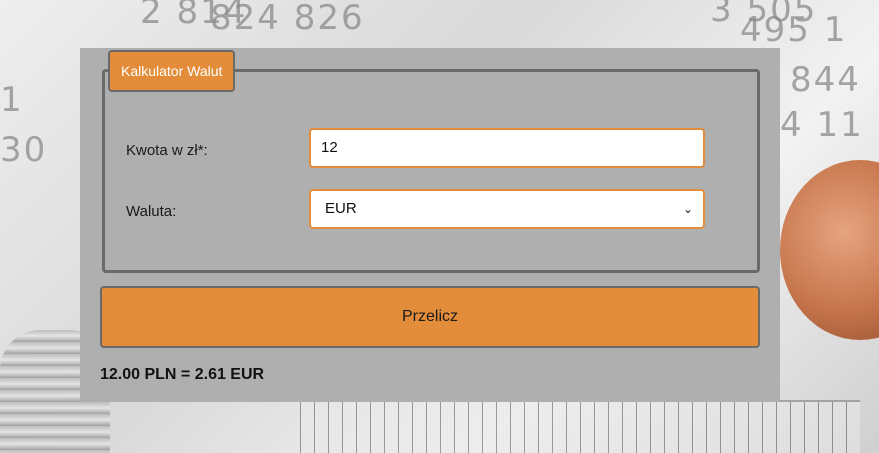 This screenshot has width=879, height=453. Describe the element at coordinates (687, 209) in the screenshot. I see `chevron-down-icon: ⌄` at that location.